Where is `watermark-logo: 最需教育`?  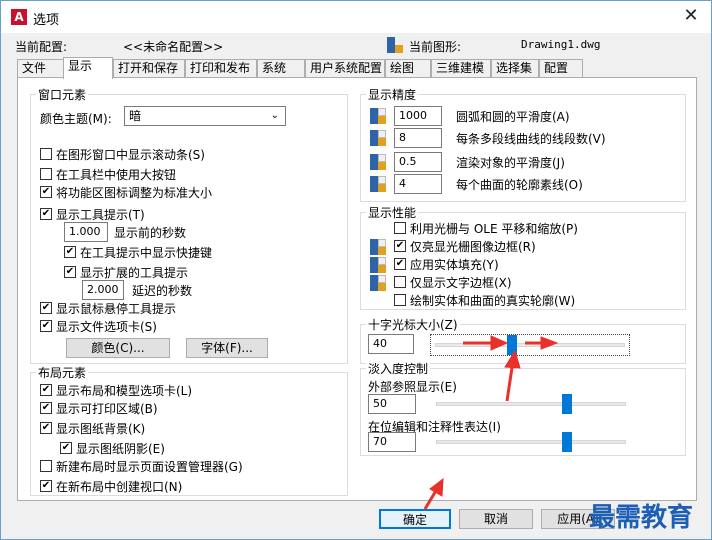
watermark-logo: 最需教育 is located at coordinates (641, 518).